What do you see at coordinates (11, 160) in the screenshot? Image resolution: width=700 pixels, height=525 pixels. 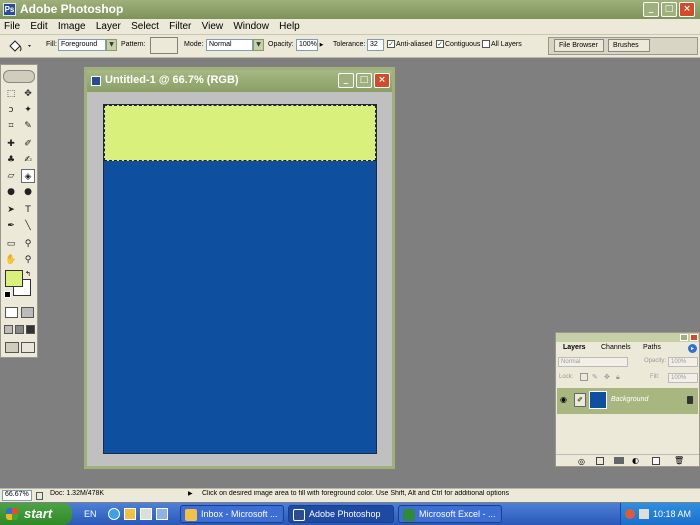 I see `clone-stamp-tool-icon: ♣` at bounding box center [11, 160].